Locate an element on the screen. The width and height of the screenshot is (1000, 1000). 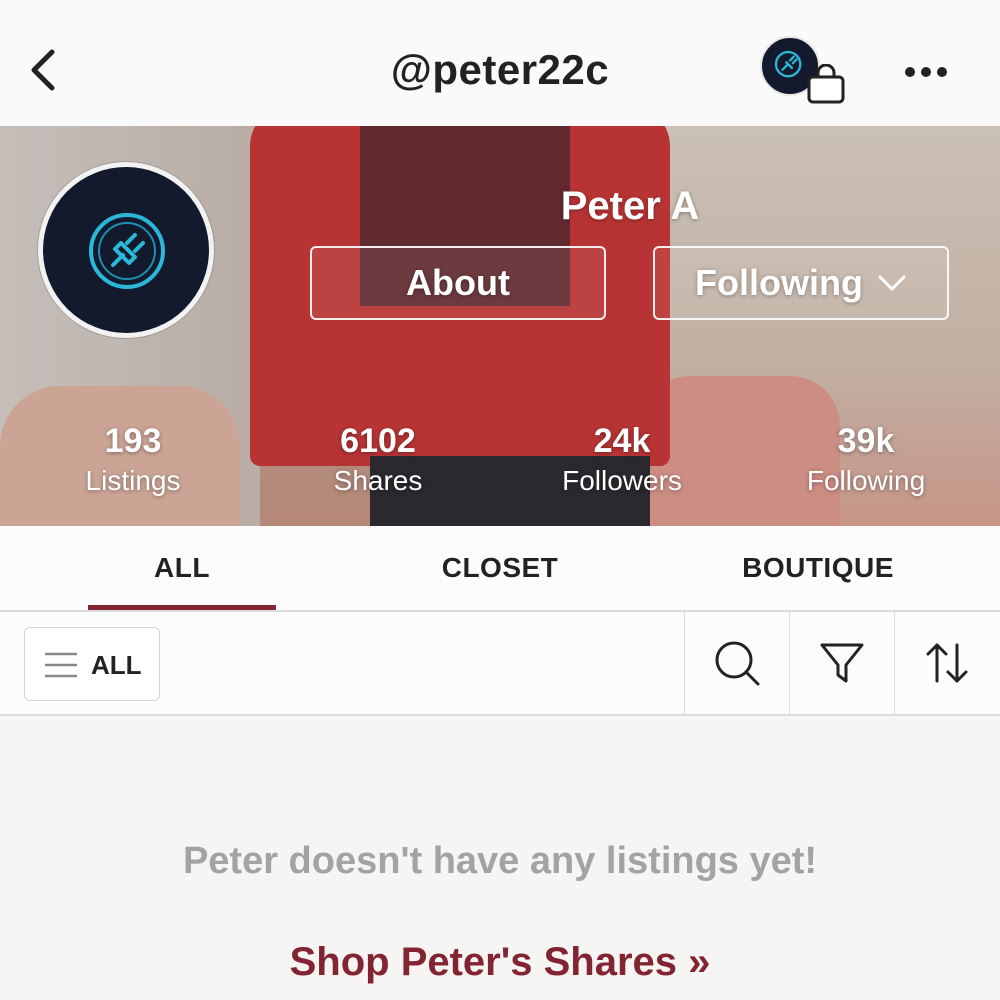
stat-following: 39k Following is located at coordinates (866, 460).